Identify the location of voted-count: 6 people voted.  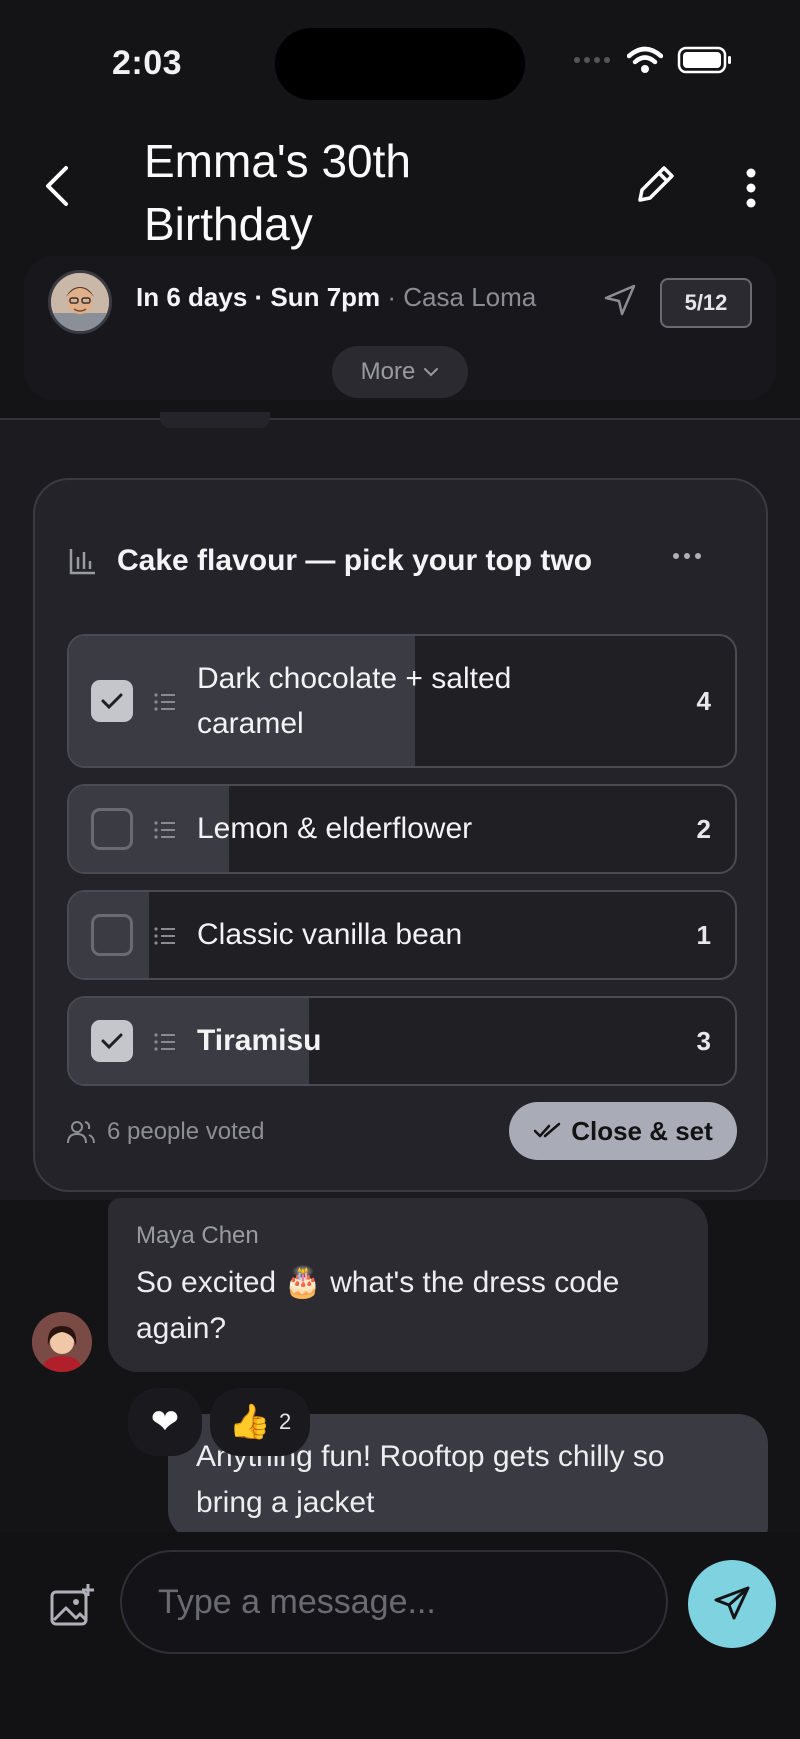
(186, 1131).